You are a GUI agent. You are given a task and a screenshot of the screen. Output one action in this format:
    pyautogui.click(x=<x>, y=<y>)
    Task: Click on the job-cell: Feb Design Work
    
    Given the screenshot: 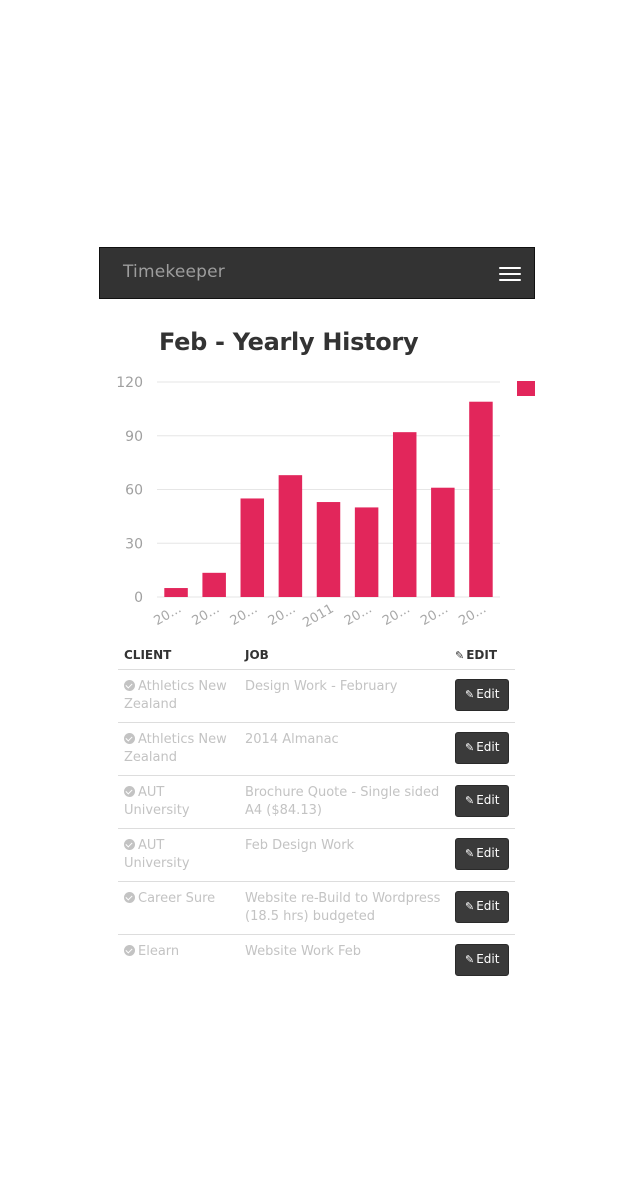 What is the action you would take?
    pyautogui.click(x=344, y=855)
    